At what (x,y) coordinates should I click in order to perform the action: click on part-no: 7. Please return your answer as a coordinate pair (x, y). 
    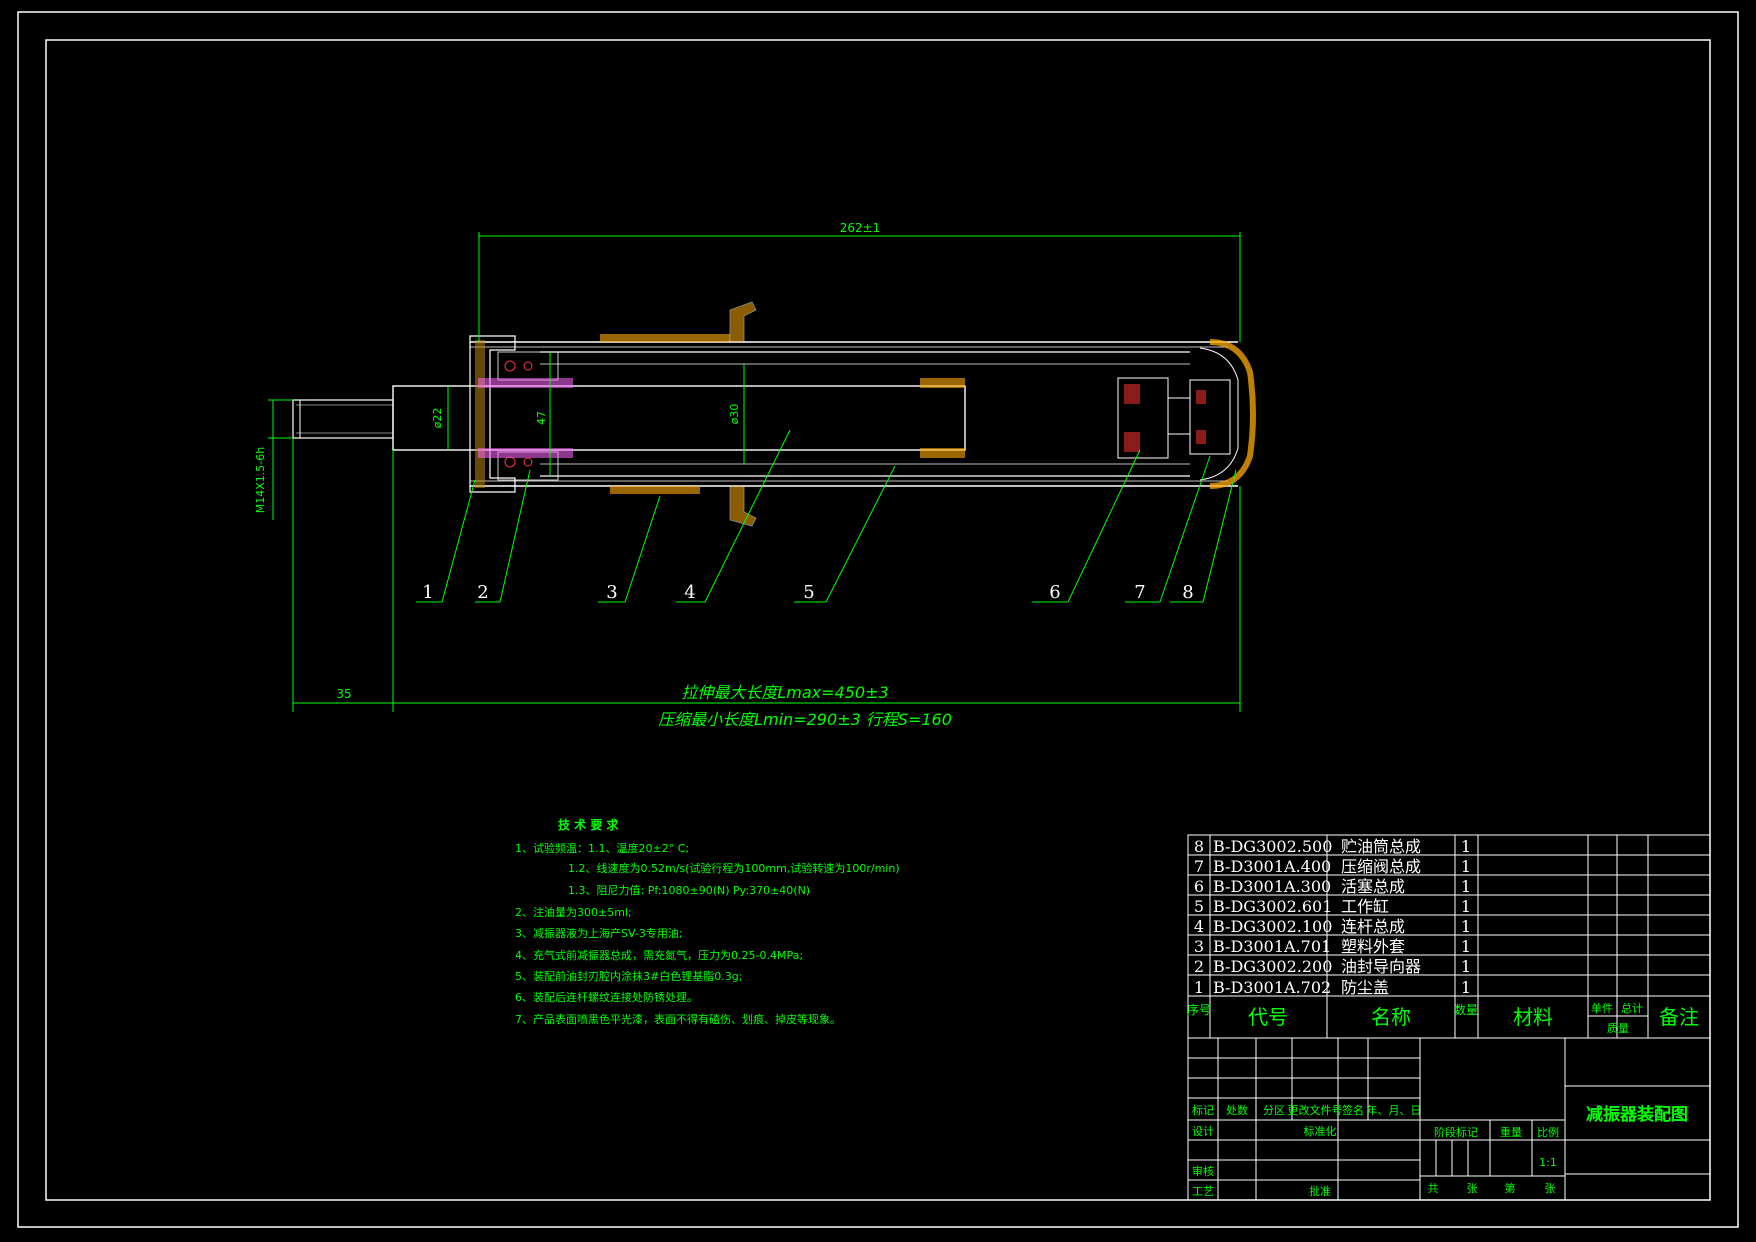
    Looking at the image, I should click on (1199, 866).